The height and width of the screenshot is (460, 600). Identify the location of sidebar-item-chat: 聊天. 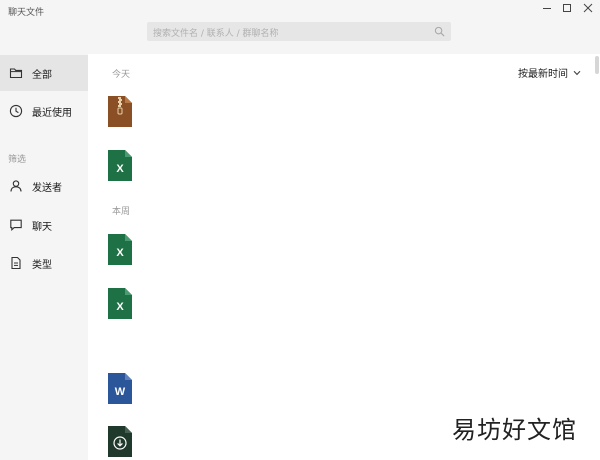
(44, 225).